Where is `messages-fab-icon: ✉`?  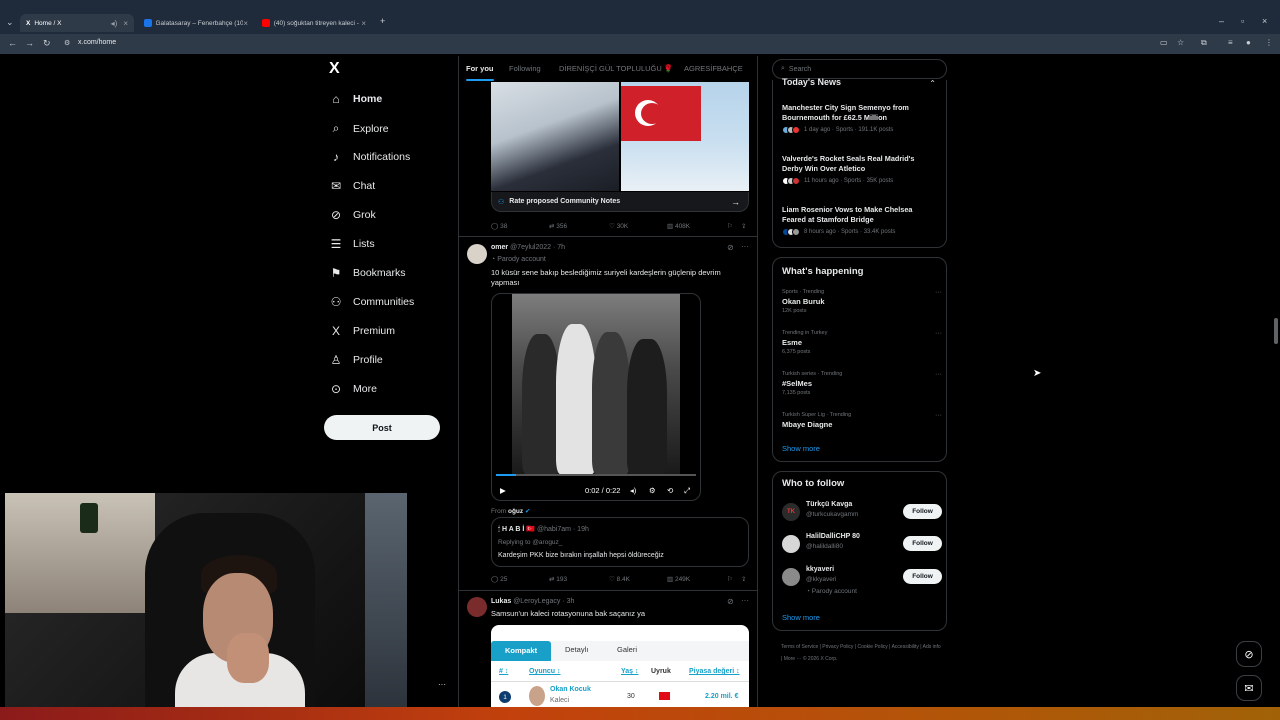
messages-fab-icon: ✉ is located at coordinates (1249, 688).